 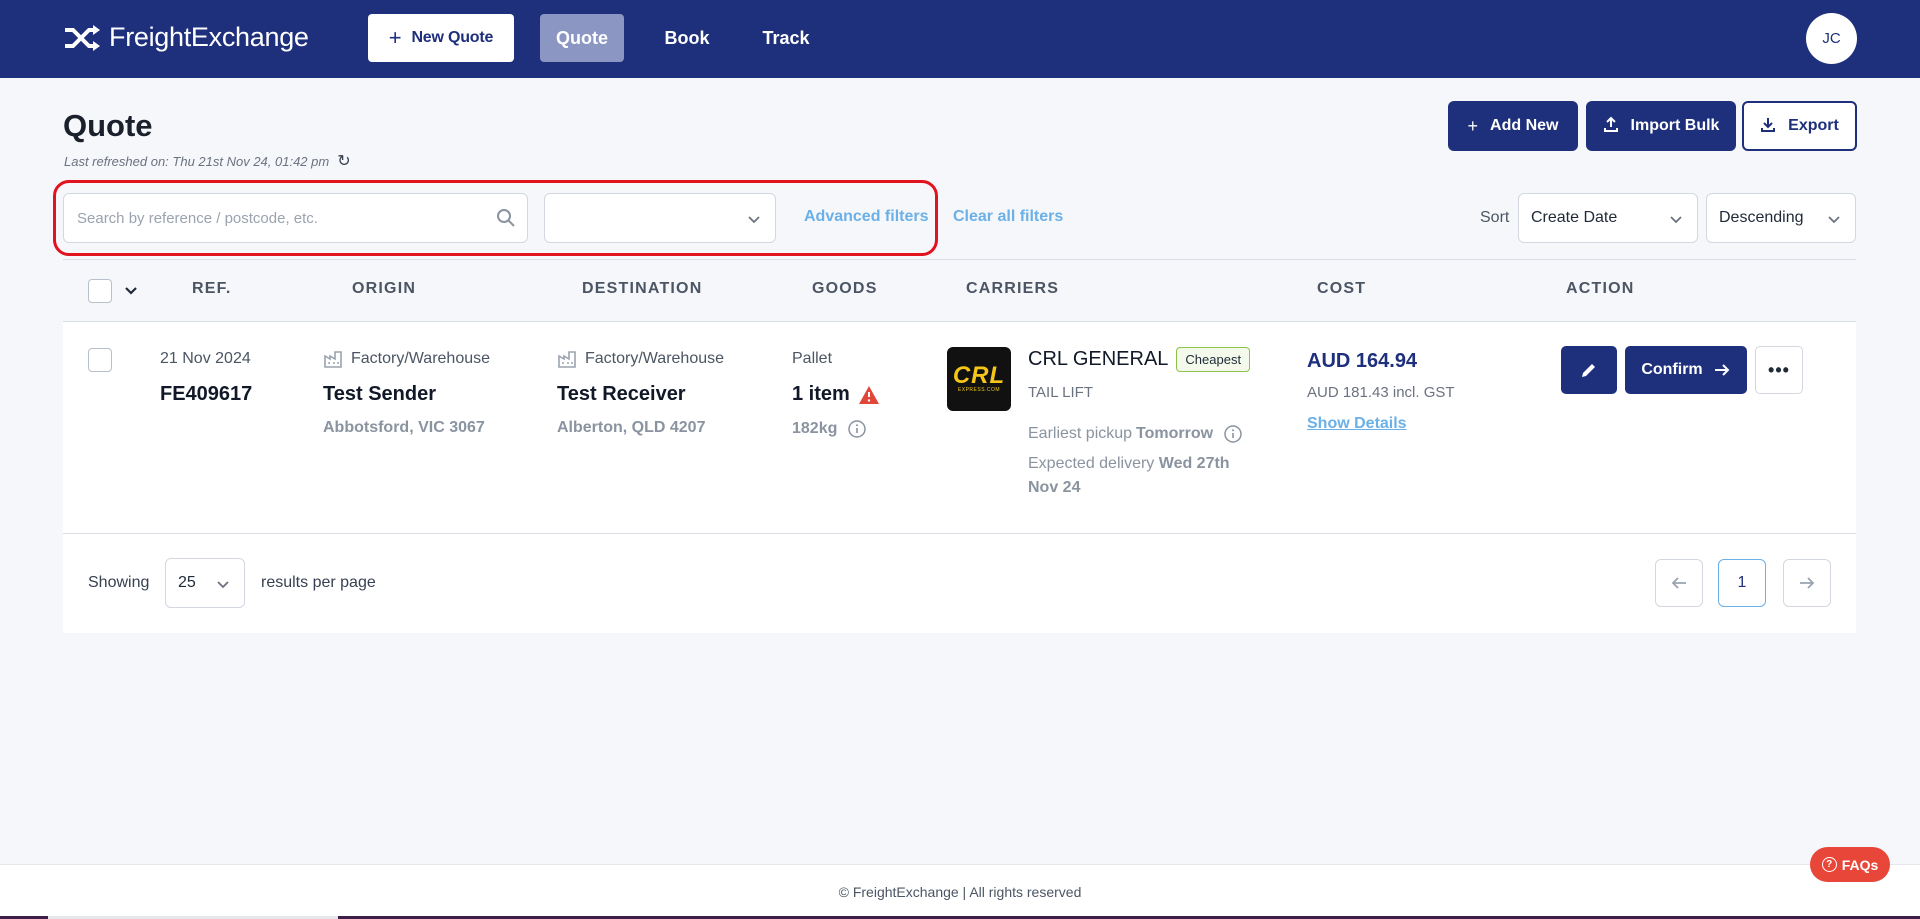 What do you see at coordinates (1194, 463) in the screenshot?
I see `expected-delivery-date: Wed 27th` at bounding box center [1194, 463].